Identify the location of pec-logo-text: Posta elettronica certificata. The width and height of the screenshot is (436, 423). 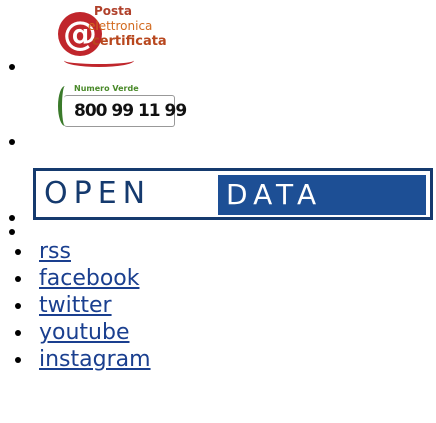
(143, 27).